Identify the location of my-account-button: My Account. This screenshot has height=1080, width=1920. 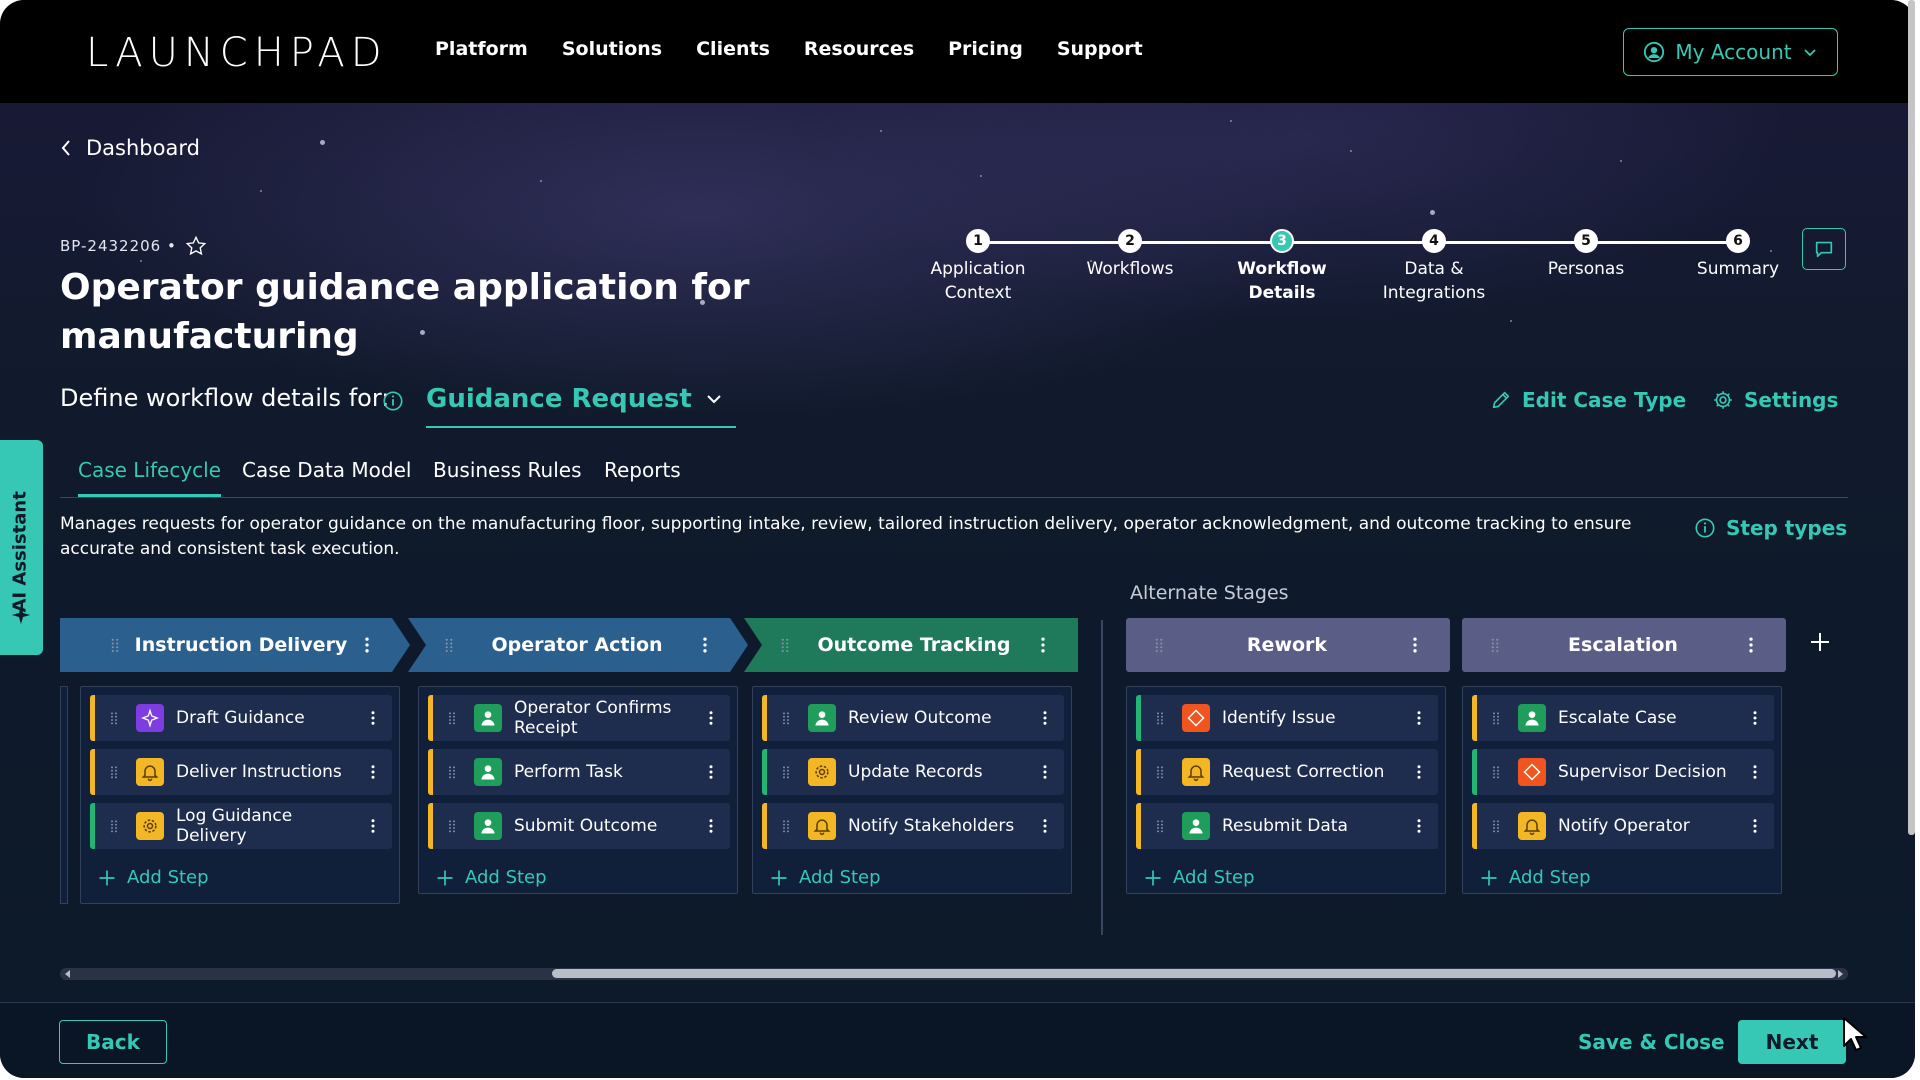
(1730, 52).